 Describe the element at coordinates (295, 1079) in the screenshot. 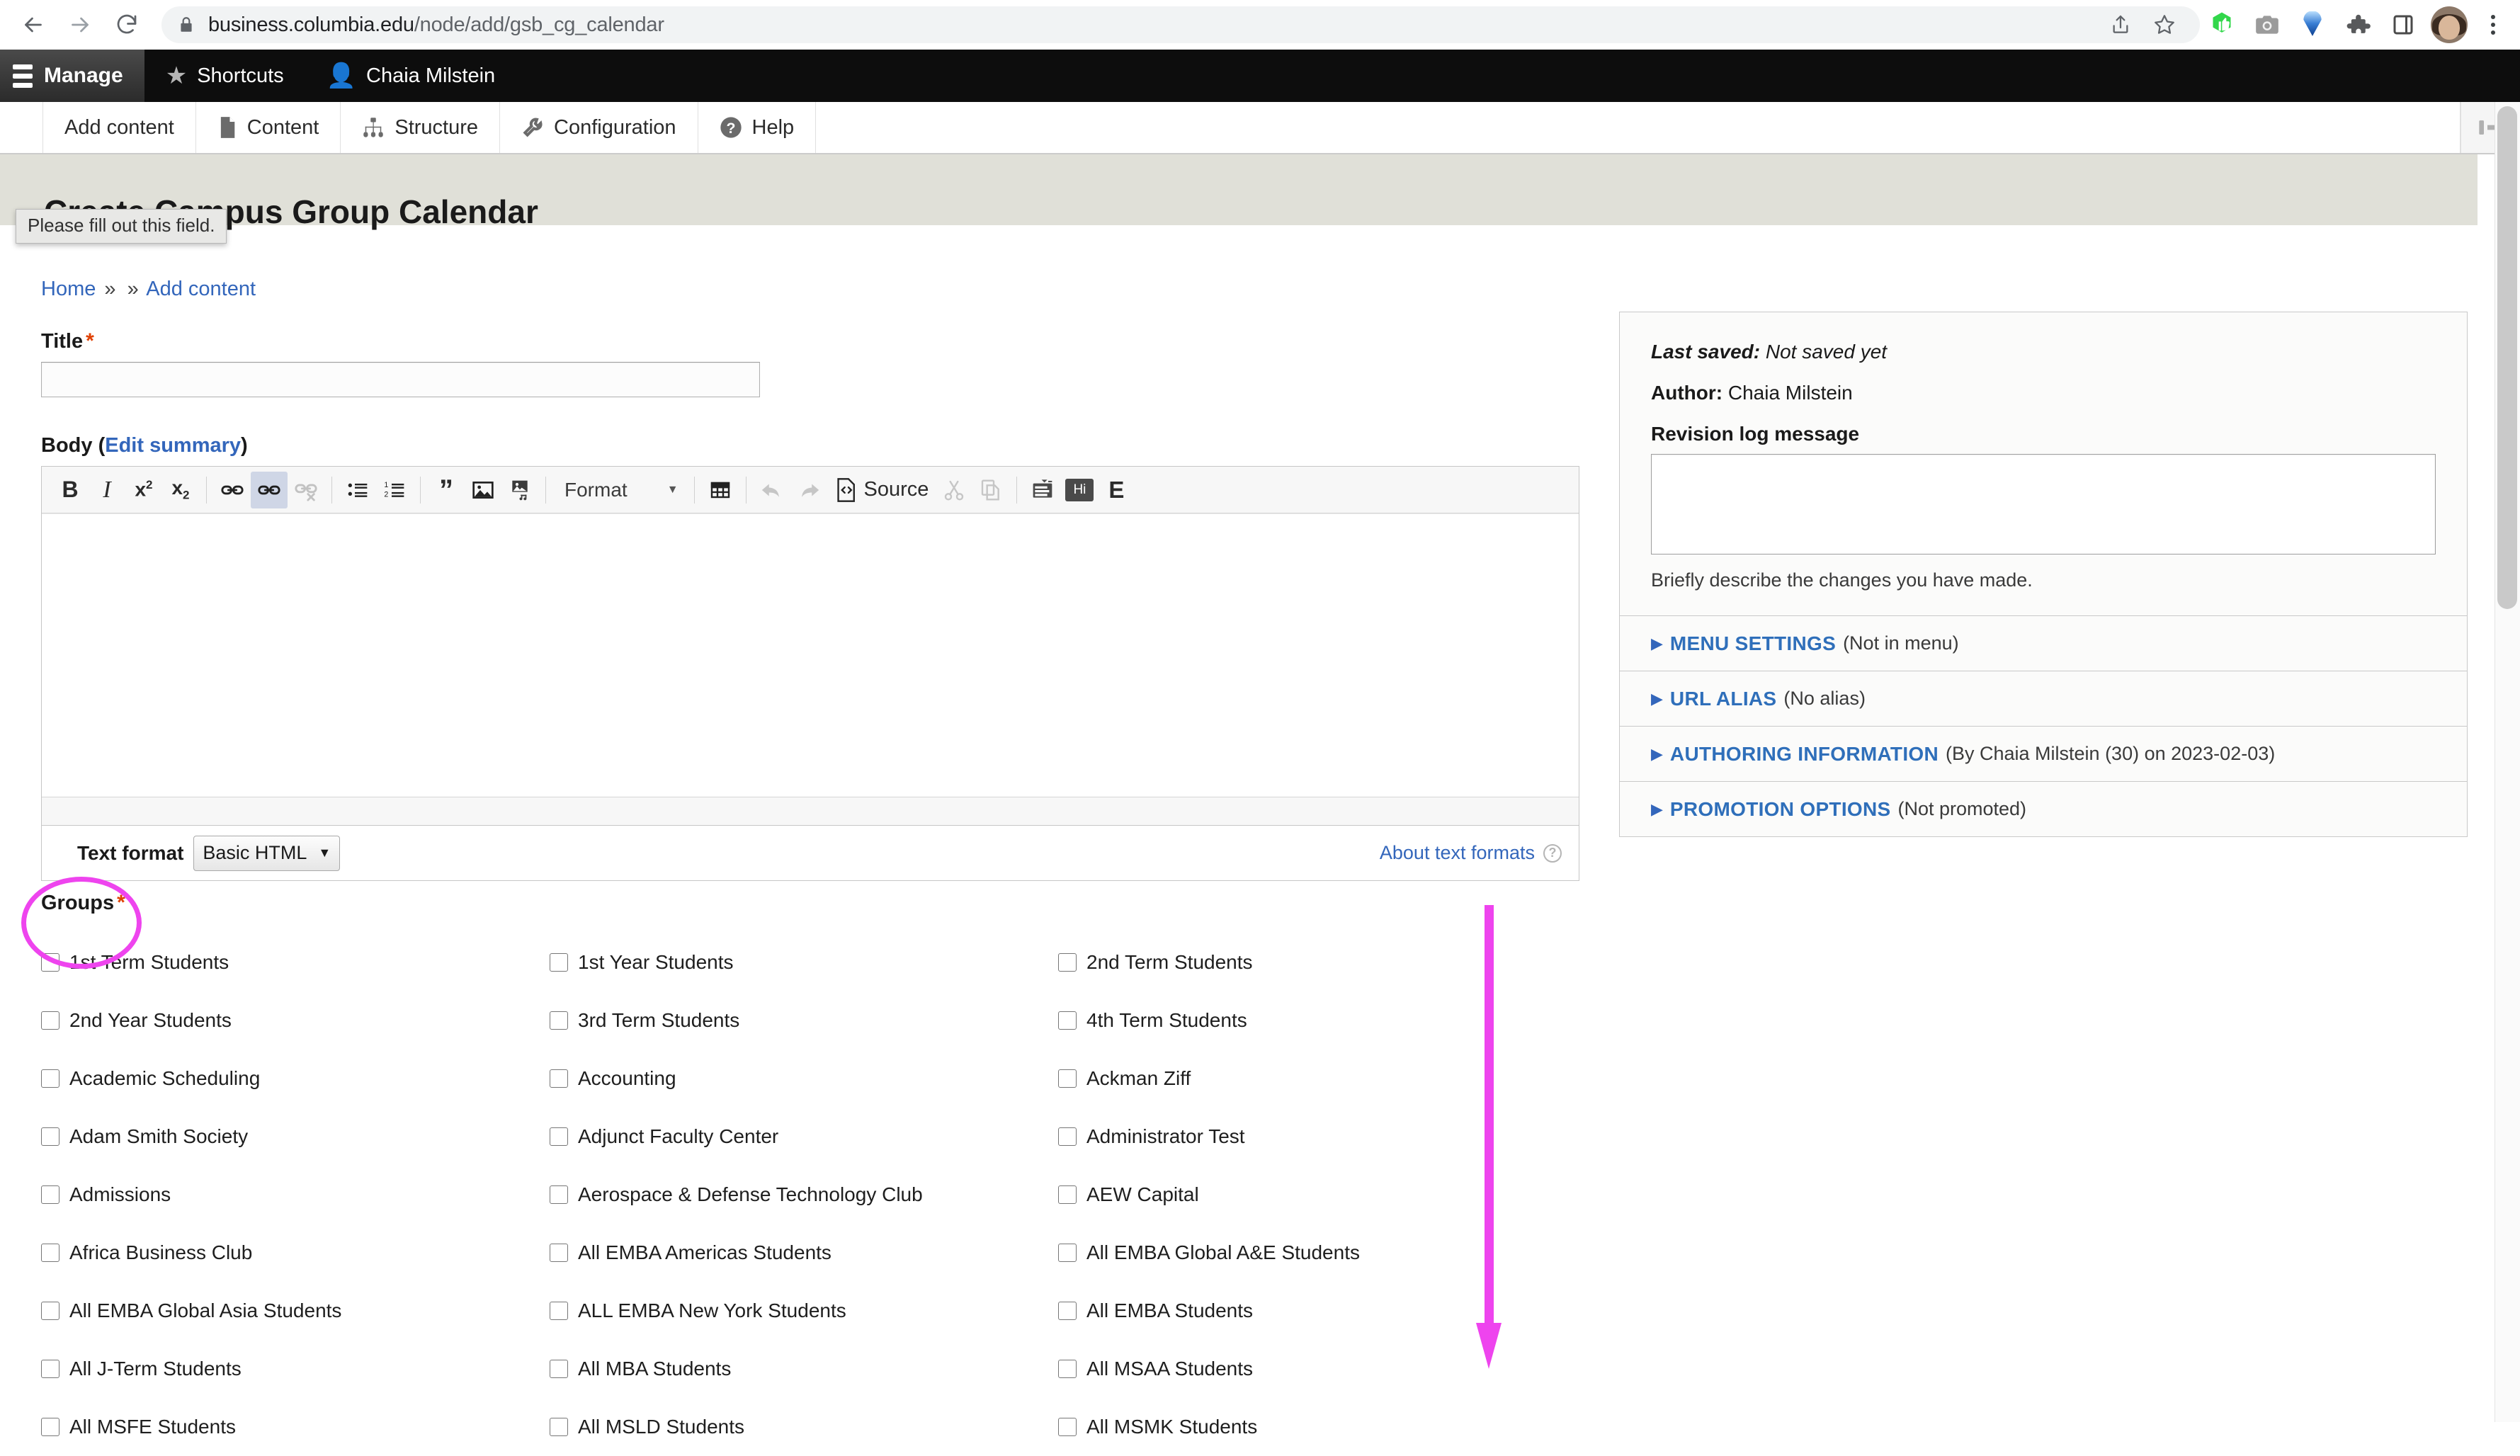

I see `group-checkbox-row: Academic Scheduling` at that location.